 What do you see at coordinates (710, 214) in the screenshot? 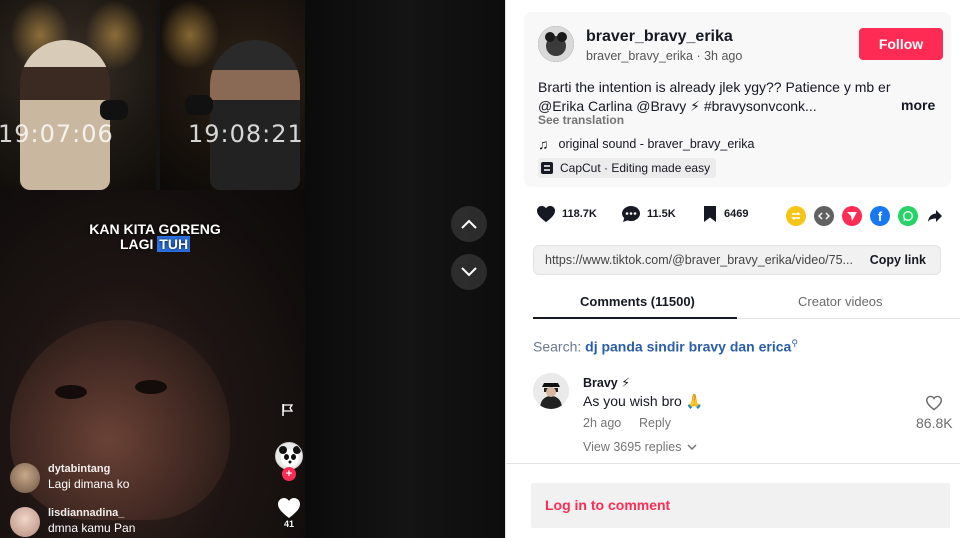
I see `bookmark-icon` at bounding box center [710, 214].